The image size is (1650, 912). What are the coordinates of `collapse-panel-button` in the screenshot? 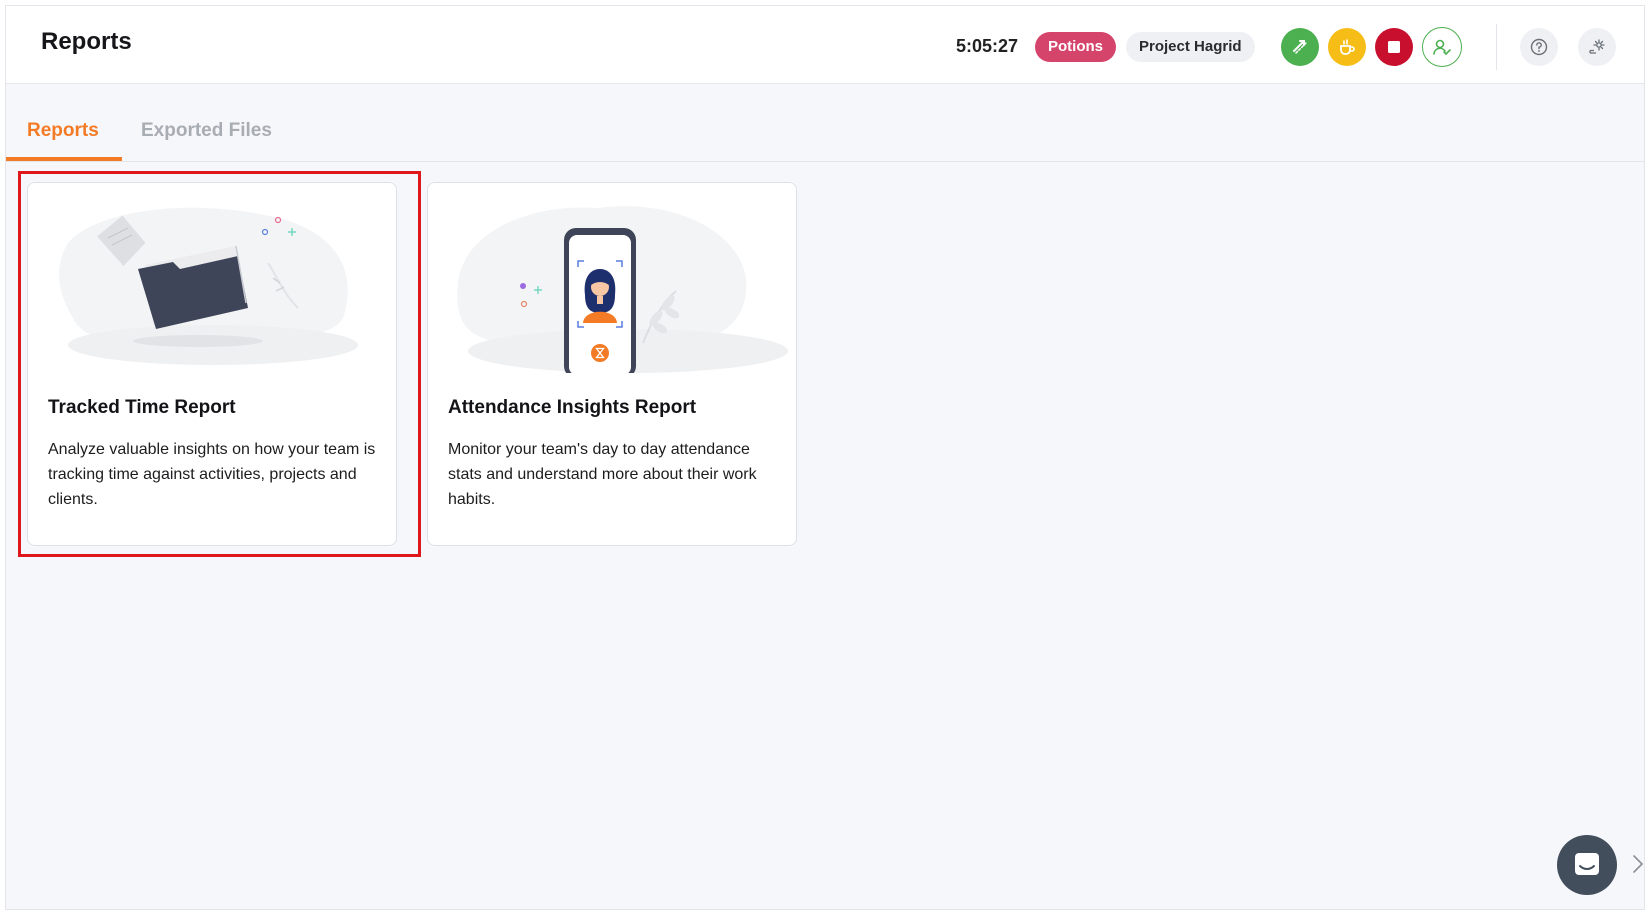 It's located at (1638, 866).